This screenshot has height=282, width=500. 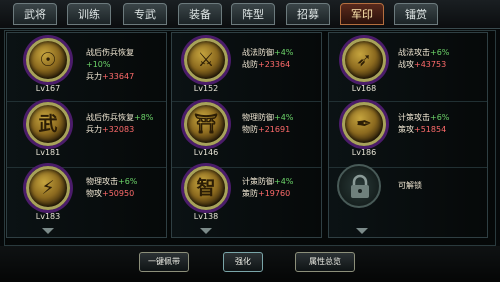 I want to click on seal-attr-name: 战防, so click(x=250, y=64).